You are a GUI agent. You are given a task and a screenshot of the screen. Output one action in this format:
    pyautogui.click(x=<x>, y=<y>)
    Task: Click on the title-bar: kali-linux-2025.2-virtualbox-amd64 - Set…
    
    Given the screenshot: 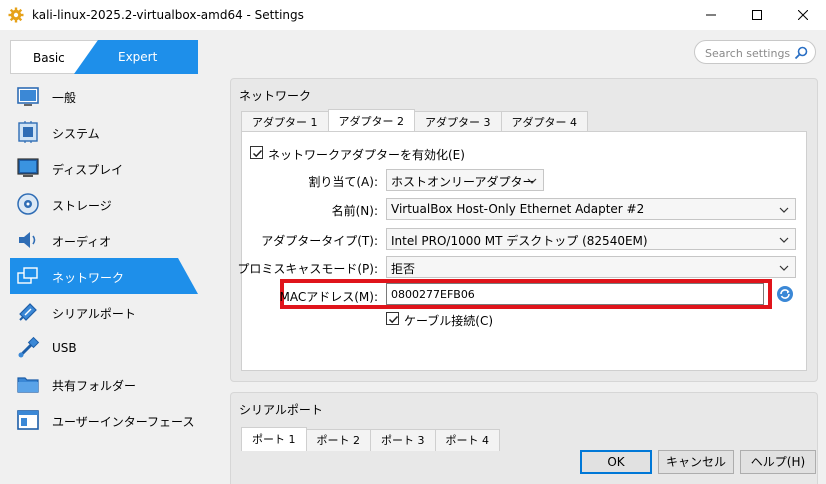 What is the action you would take?
    pyautogui.click(x=413, y=15)
    